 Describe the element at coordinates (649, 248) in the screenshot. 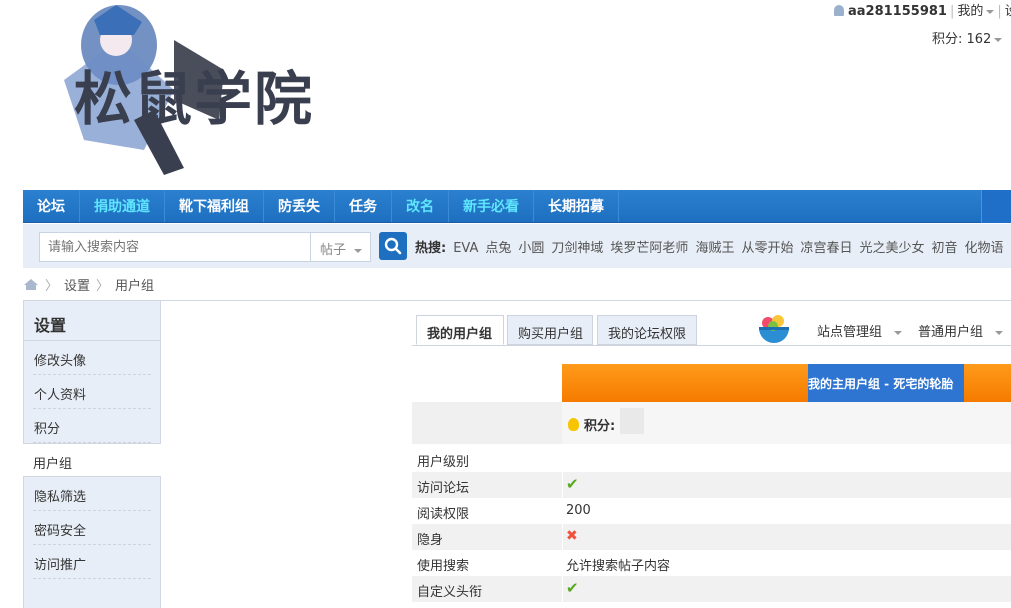

I see `hot-search-link: 埃罗芒阿老师` at that location.